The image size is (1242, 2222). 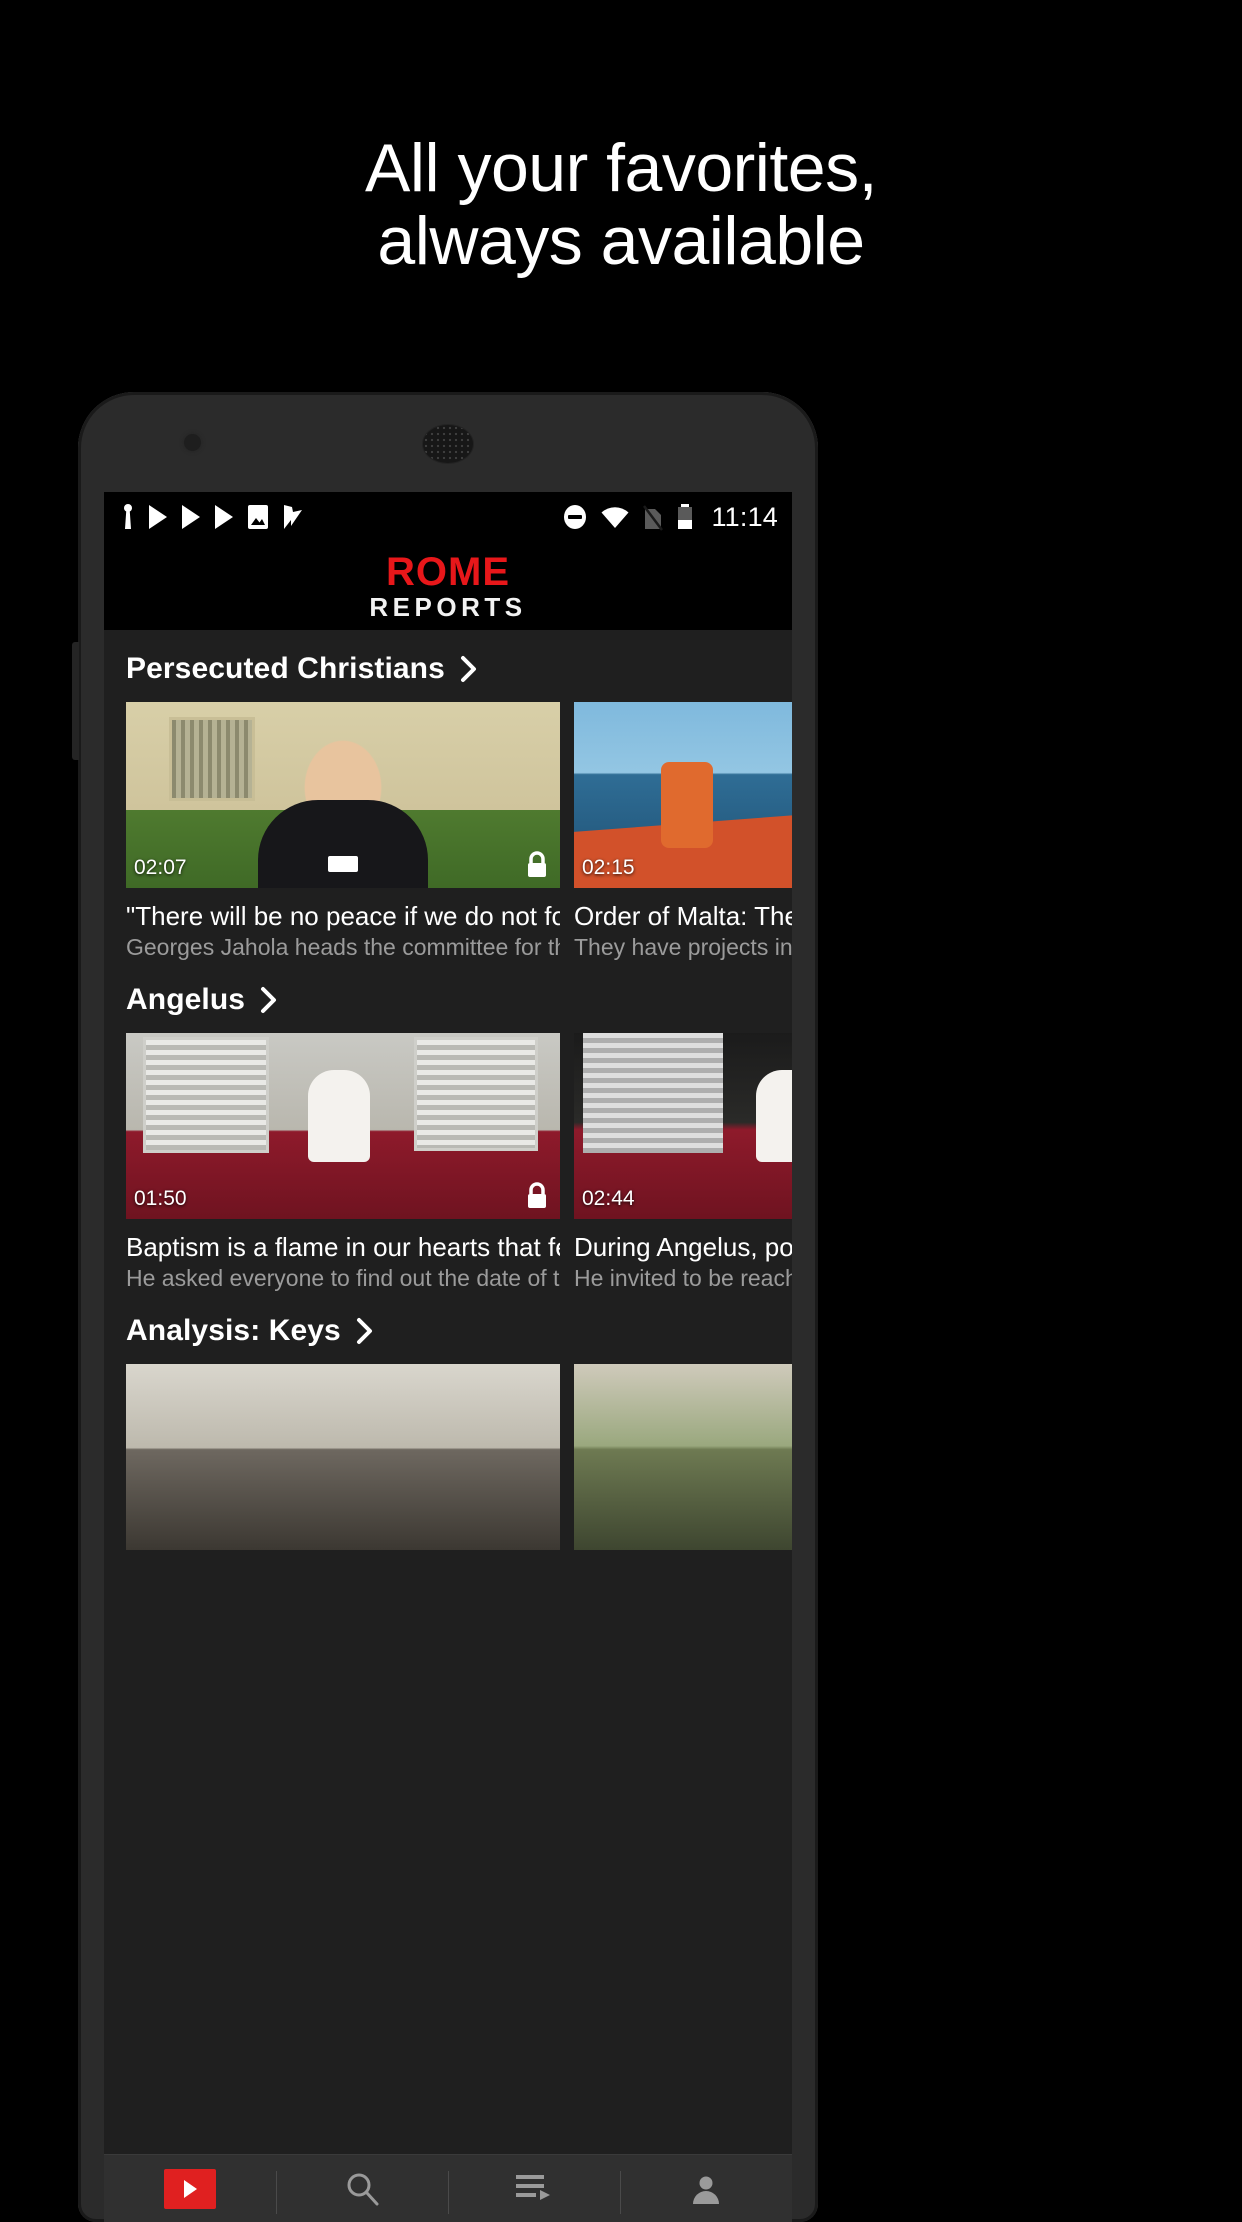 What do you see at coordinates (340, 517) in the screenshot?
I see `status-bar-left-icons` at bounding box center [340, 517].